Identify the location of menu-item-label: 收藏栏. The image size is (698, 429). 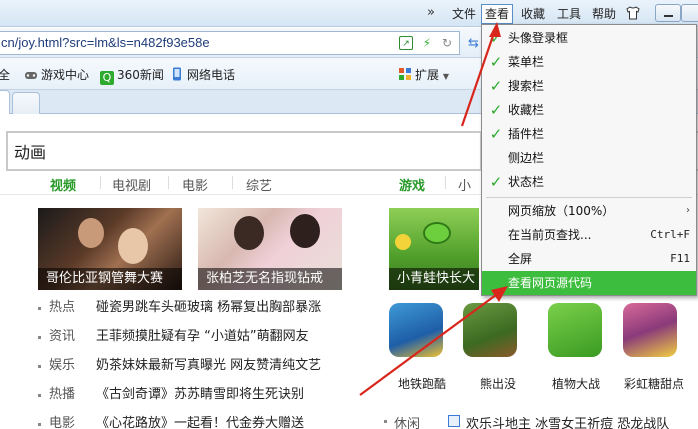
(526, 110).